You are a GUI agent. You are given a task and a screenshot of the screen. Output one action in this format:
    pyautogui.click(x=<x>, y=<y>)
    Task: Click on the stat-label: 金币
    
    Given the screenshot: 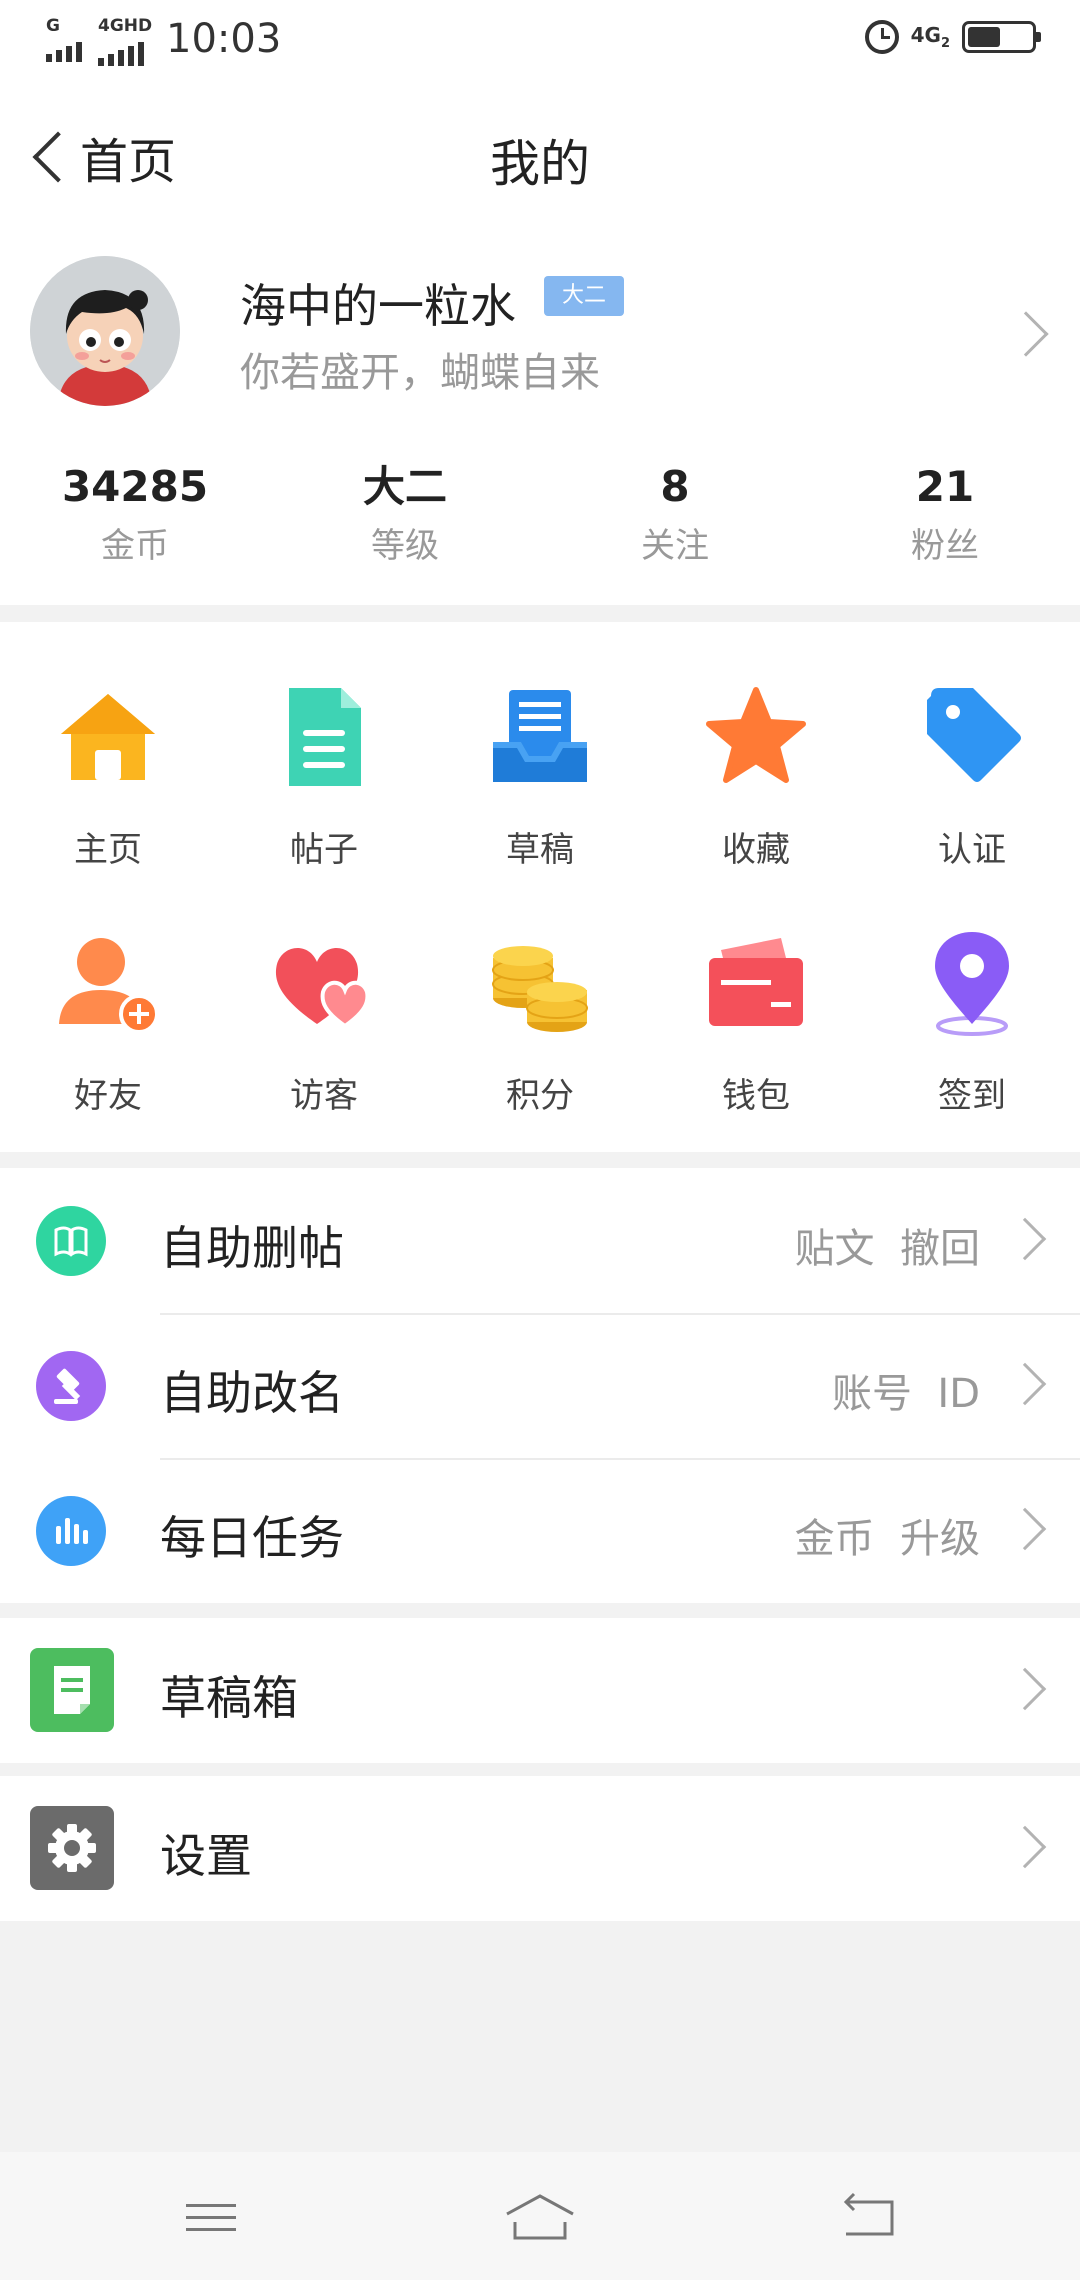 What is the action you would take?
    pyautogui.click(x=135, y=546)
    